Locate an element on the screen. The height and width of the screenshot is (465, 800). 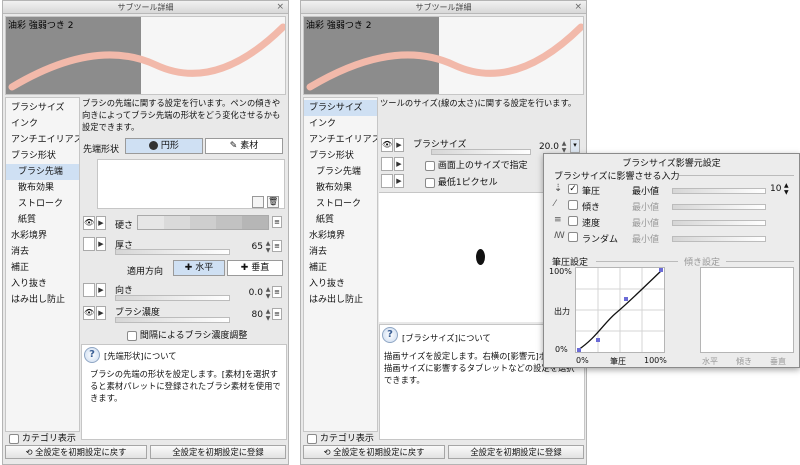
thickness-value: 65 is located at coordinates (247, 247).